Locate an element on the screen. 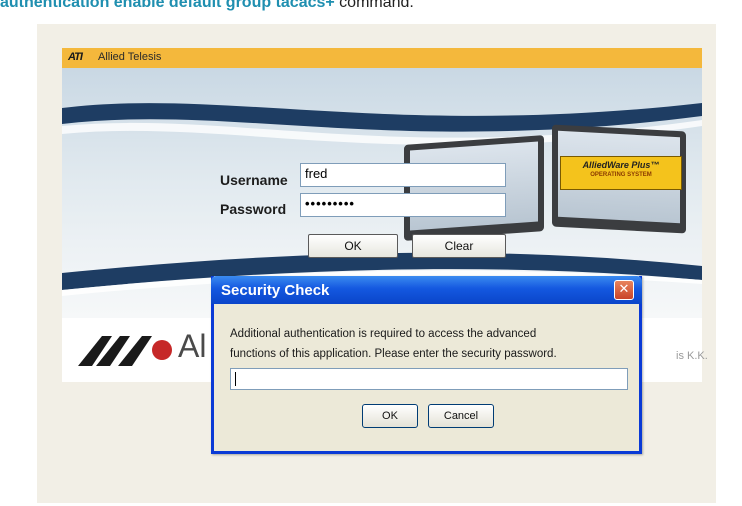  login-ok-button: OK is located at coordinates (353, 246).